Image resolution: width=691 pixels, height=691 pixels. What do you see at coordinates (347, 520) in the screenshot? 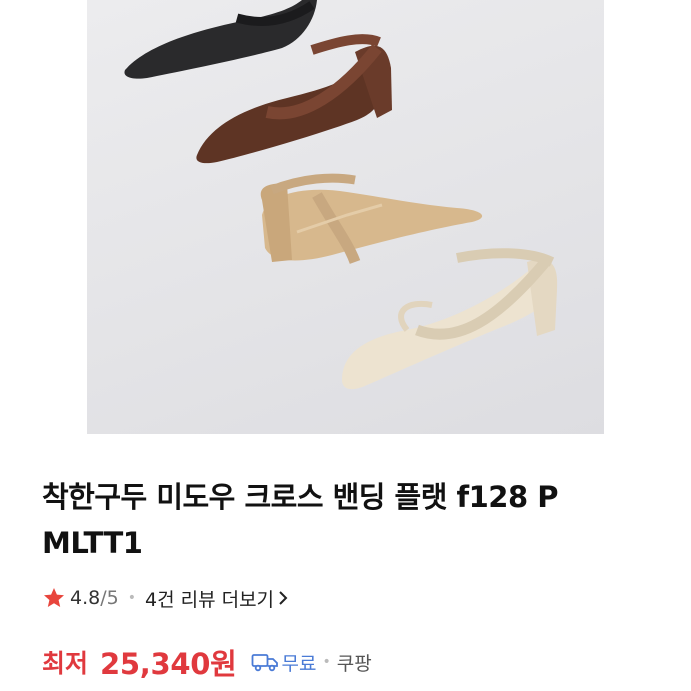
I see `product-title: 착한구두 미도우 크로스 밴딩 플랫 f128 P MLTT1` at bounding box center [347, 520].